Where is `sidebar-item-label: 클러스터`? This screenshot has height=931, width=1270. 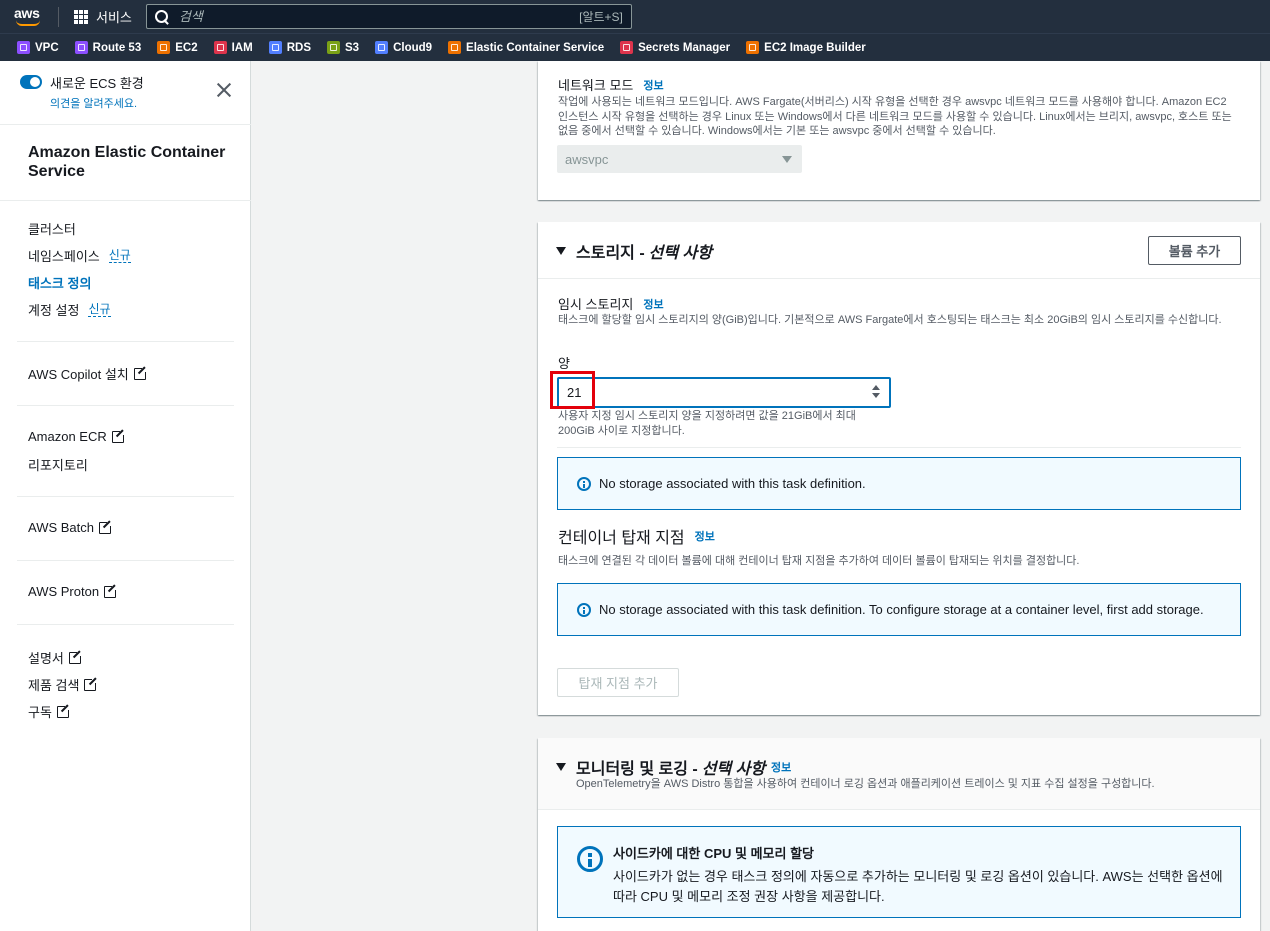 sidebar-item-label: 클러스터 is located at coordinates (52, 229).